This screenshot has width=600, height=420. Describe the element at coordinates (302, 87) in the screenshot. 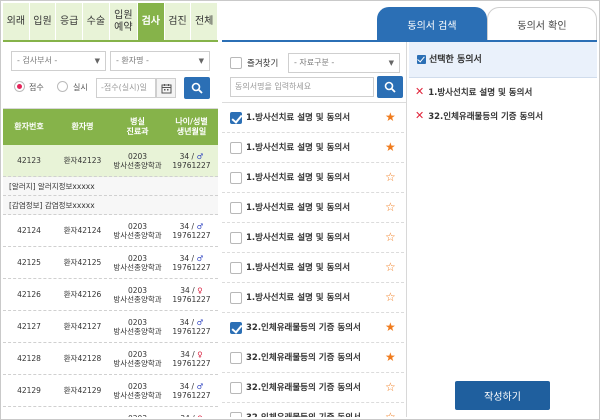

I see `consent-search-input: 동의서명을 입력하세요` at that location.